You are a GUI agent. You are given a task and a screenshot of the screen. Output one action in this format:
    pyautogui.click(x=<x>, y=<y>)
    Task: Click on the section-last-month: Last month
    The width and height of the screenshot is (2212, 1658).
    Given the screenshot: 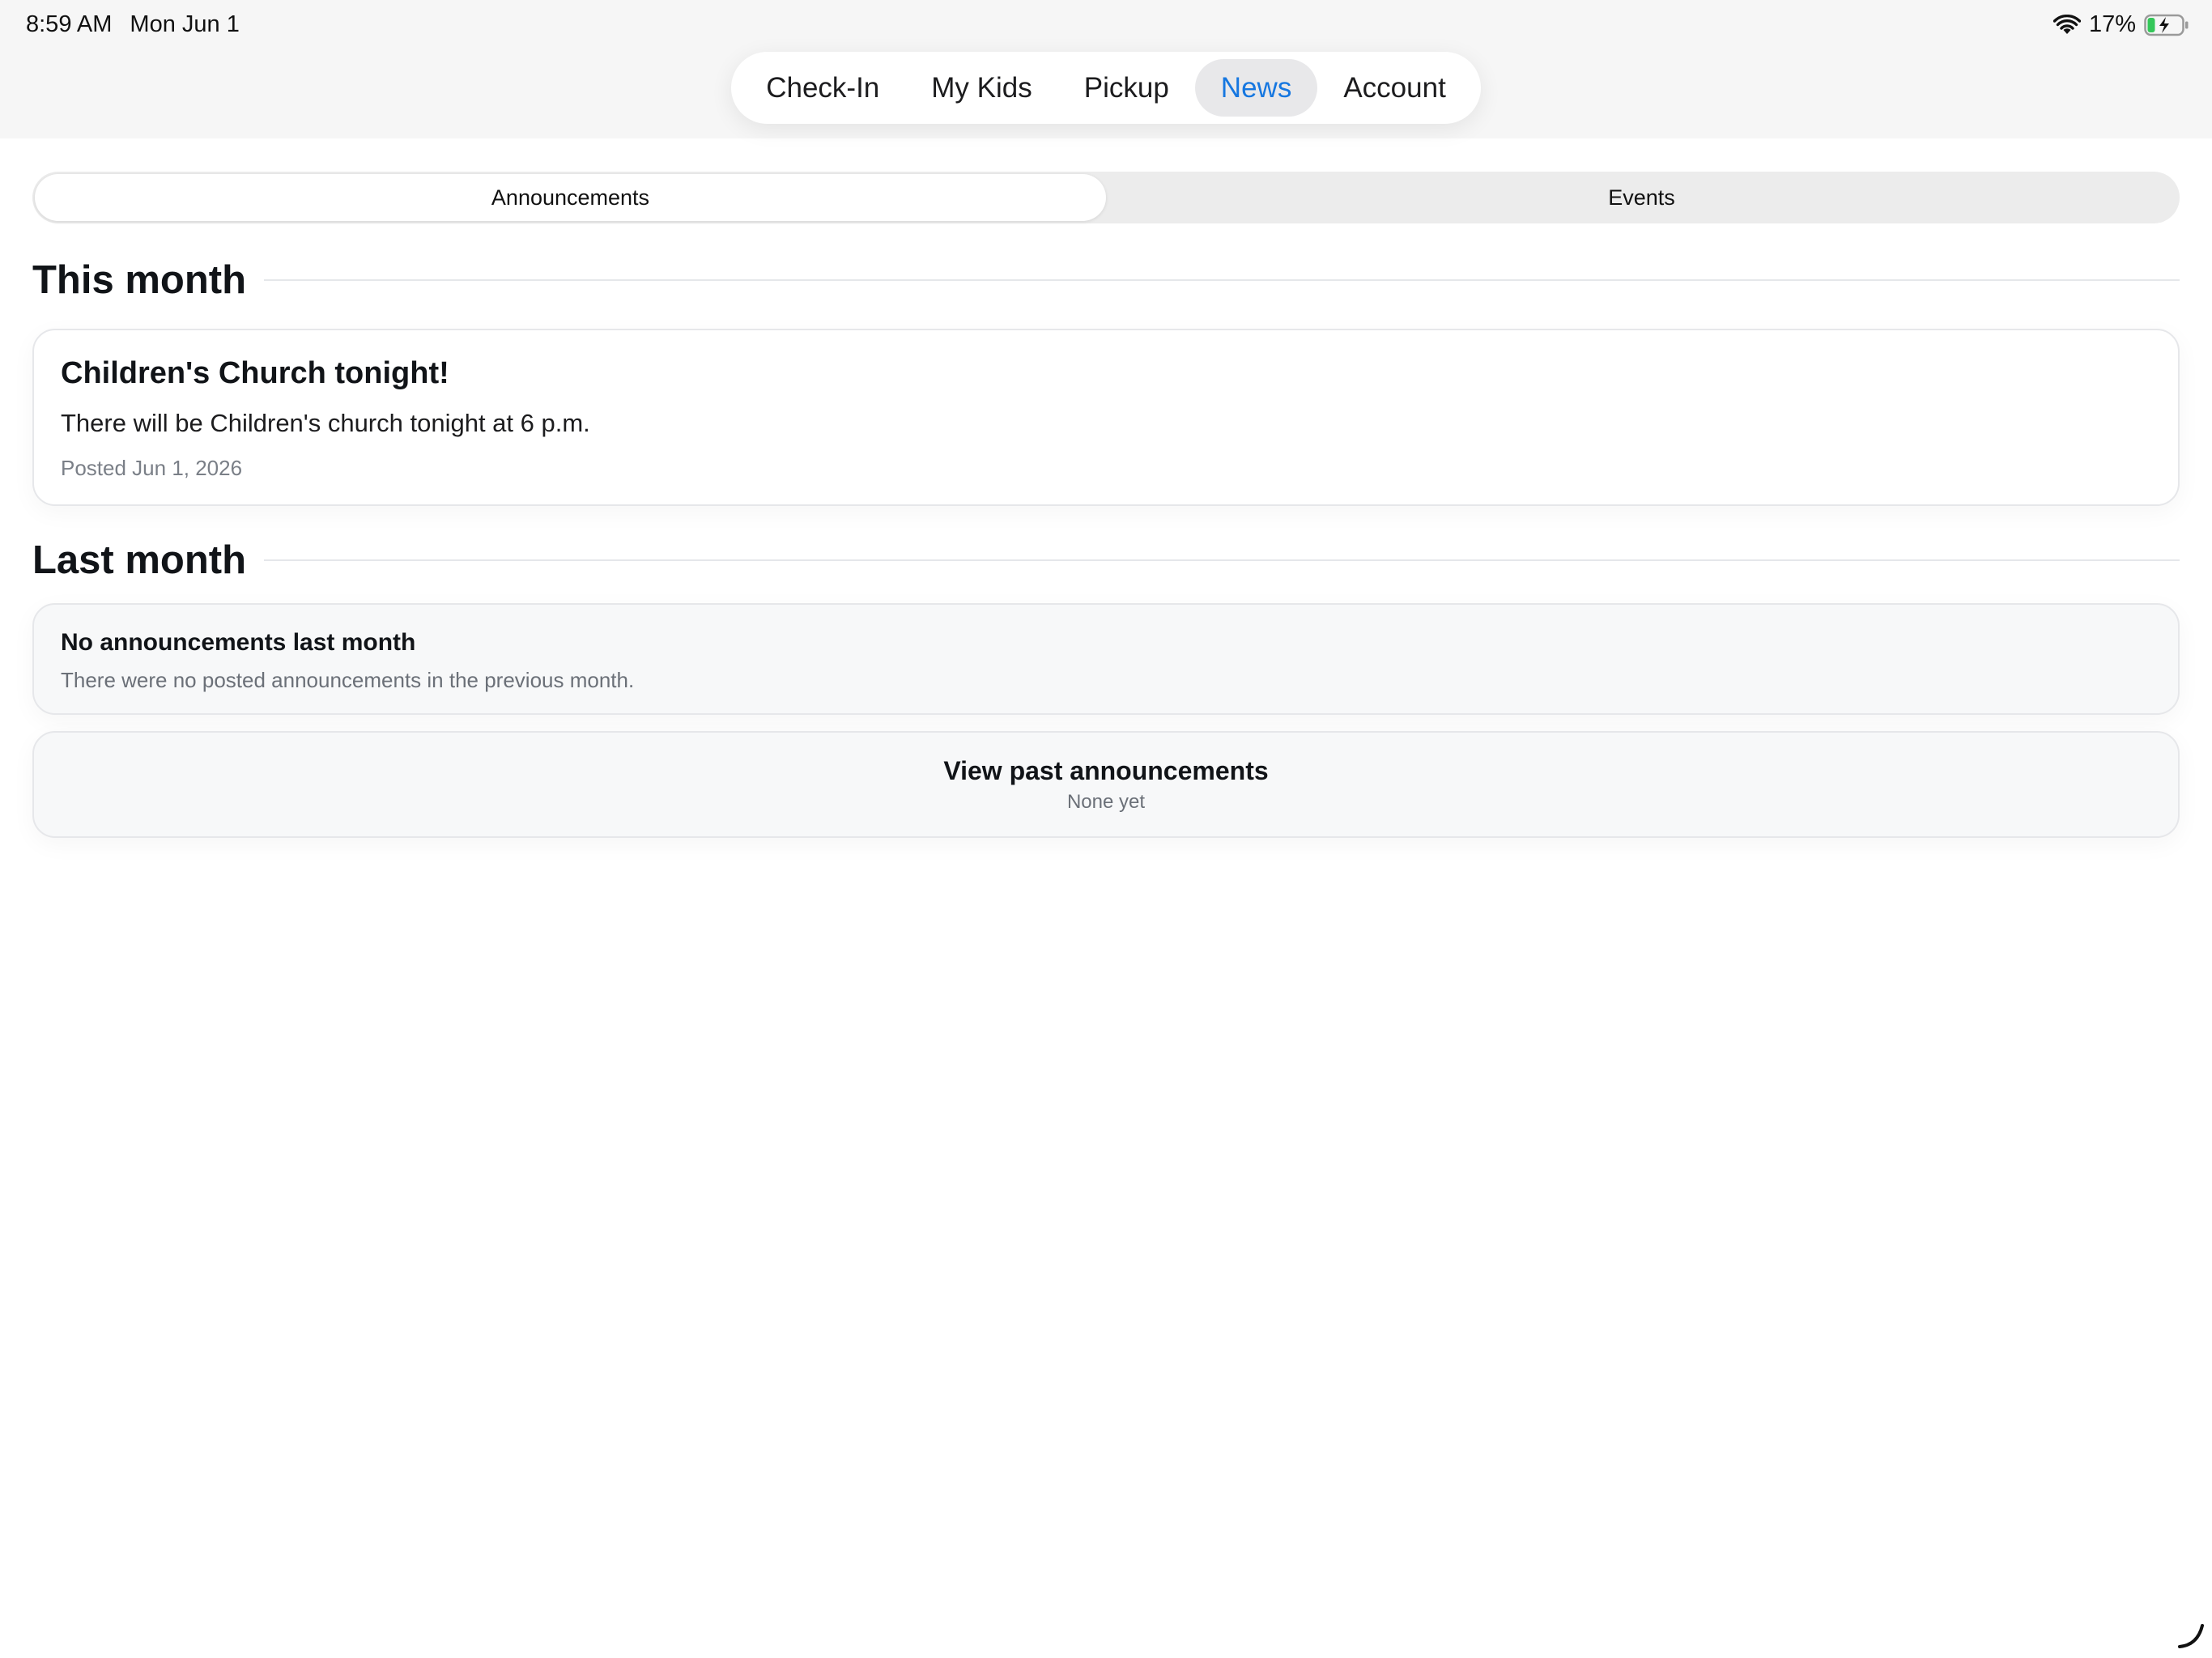 What is the action you would take?
    pyautogui.click(x=1106, y=560)
    